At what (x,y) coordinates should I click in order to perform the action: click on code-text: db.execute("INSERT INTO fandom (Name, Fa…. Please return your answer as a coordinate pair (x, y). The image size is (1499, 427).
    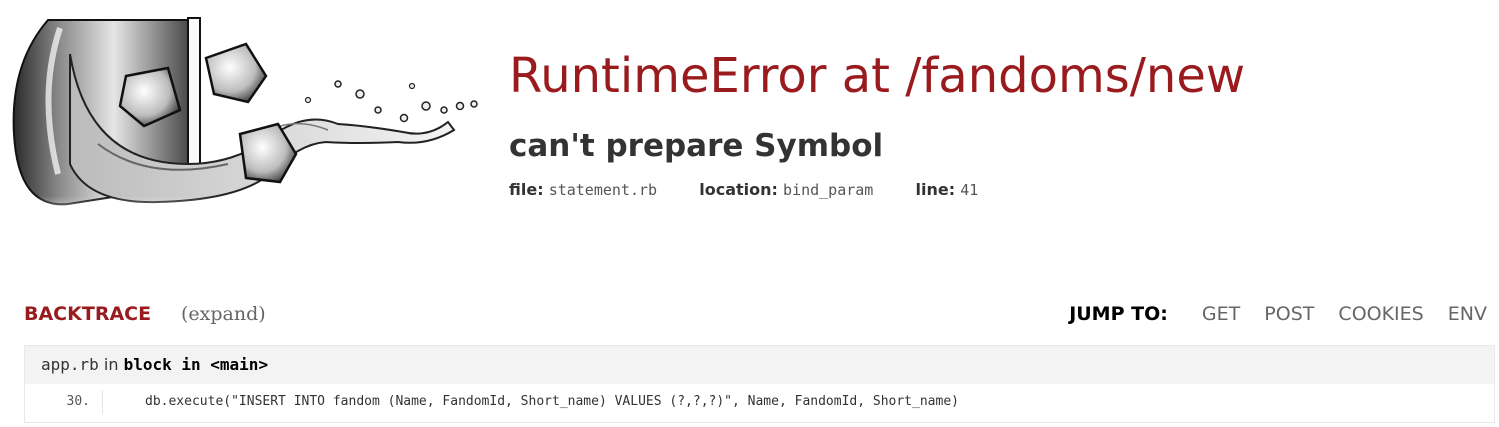
    Looking at the image, I should click on (552, 401).